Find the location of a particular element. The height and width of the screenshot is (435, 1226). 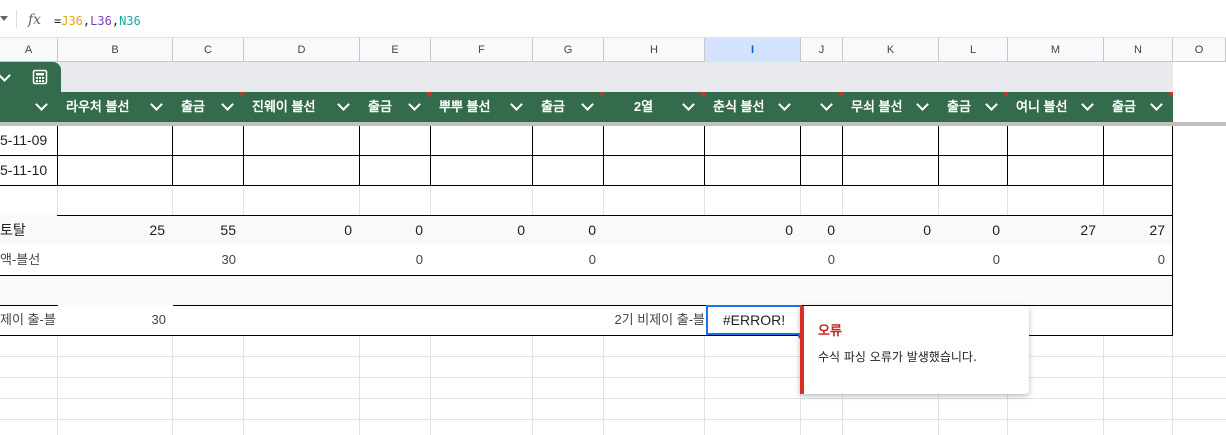

header-cell-g: 출금 is located at coordinates (568, 107).